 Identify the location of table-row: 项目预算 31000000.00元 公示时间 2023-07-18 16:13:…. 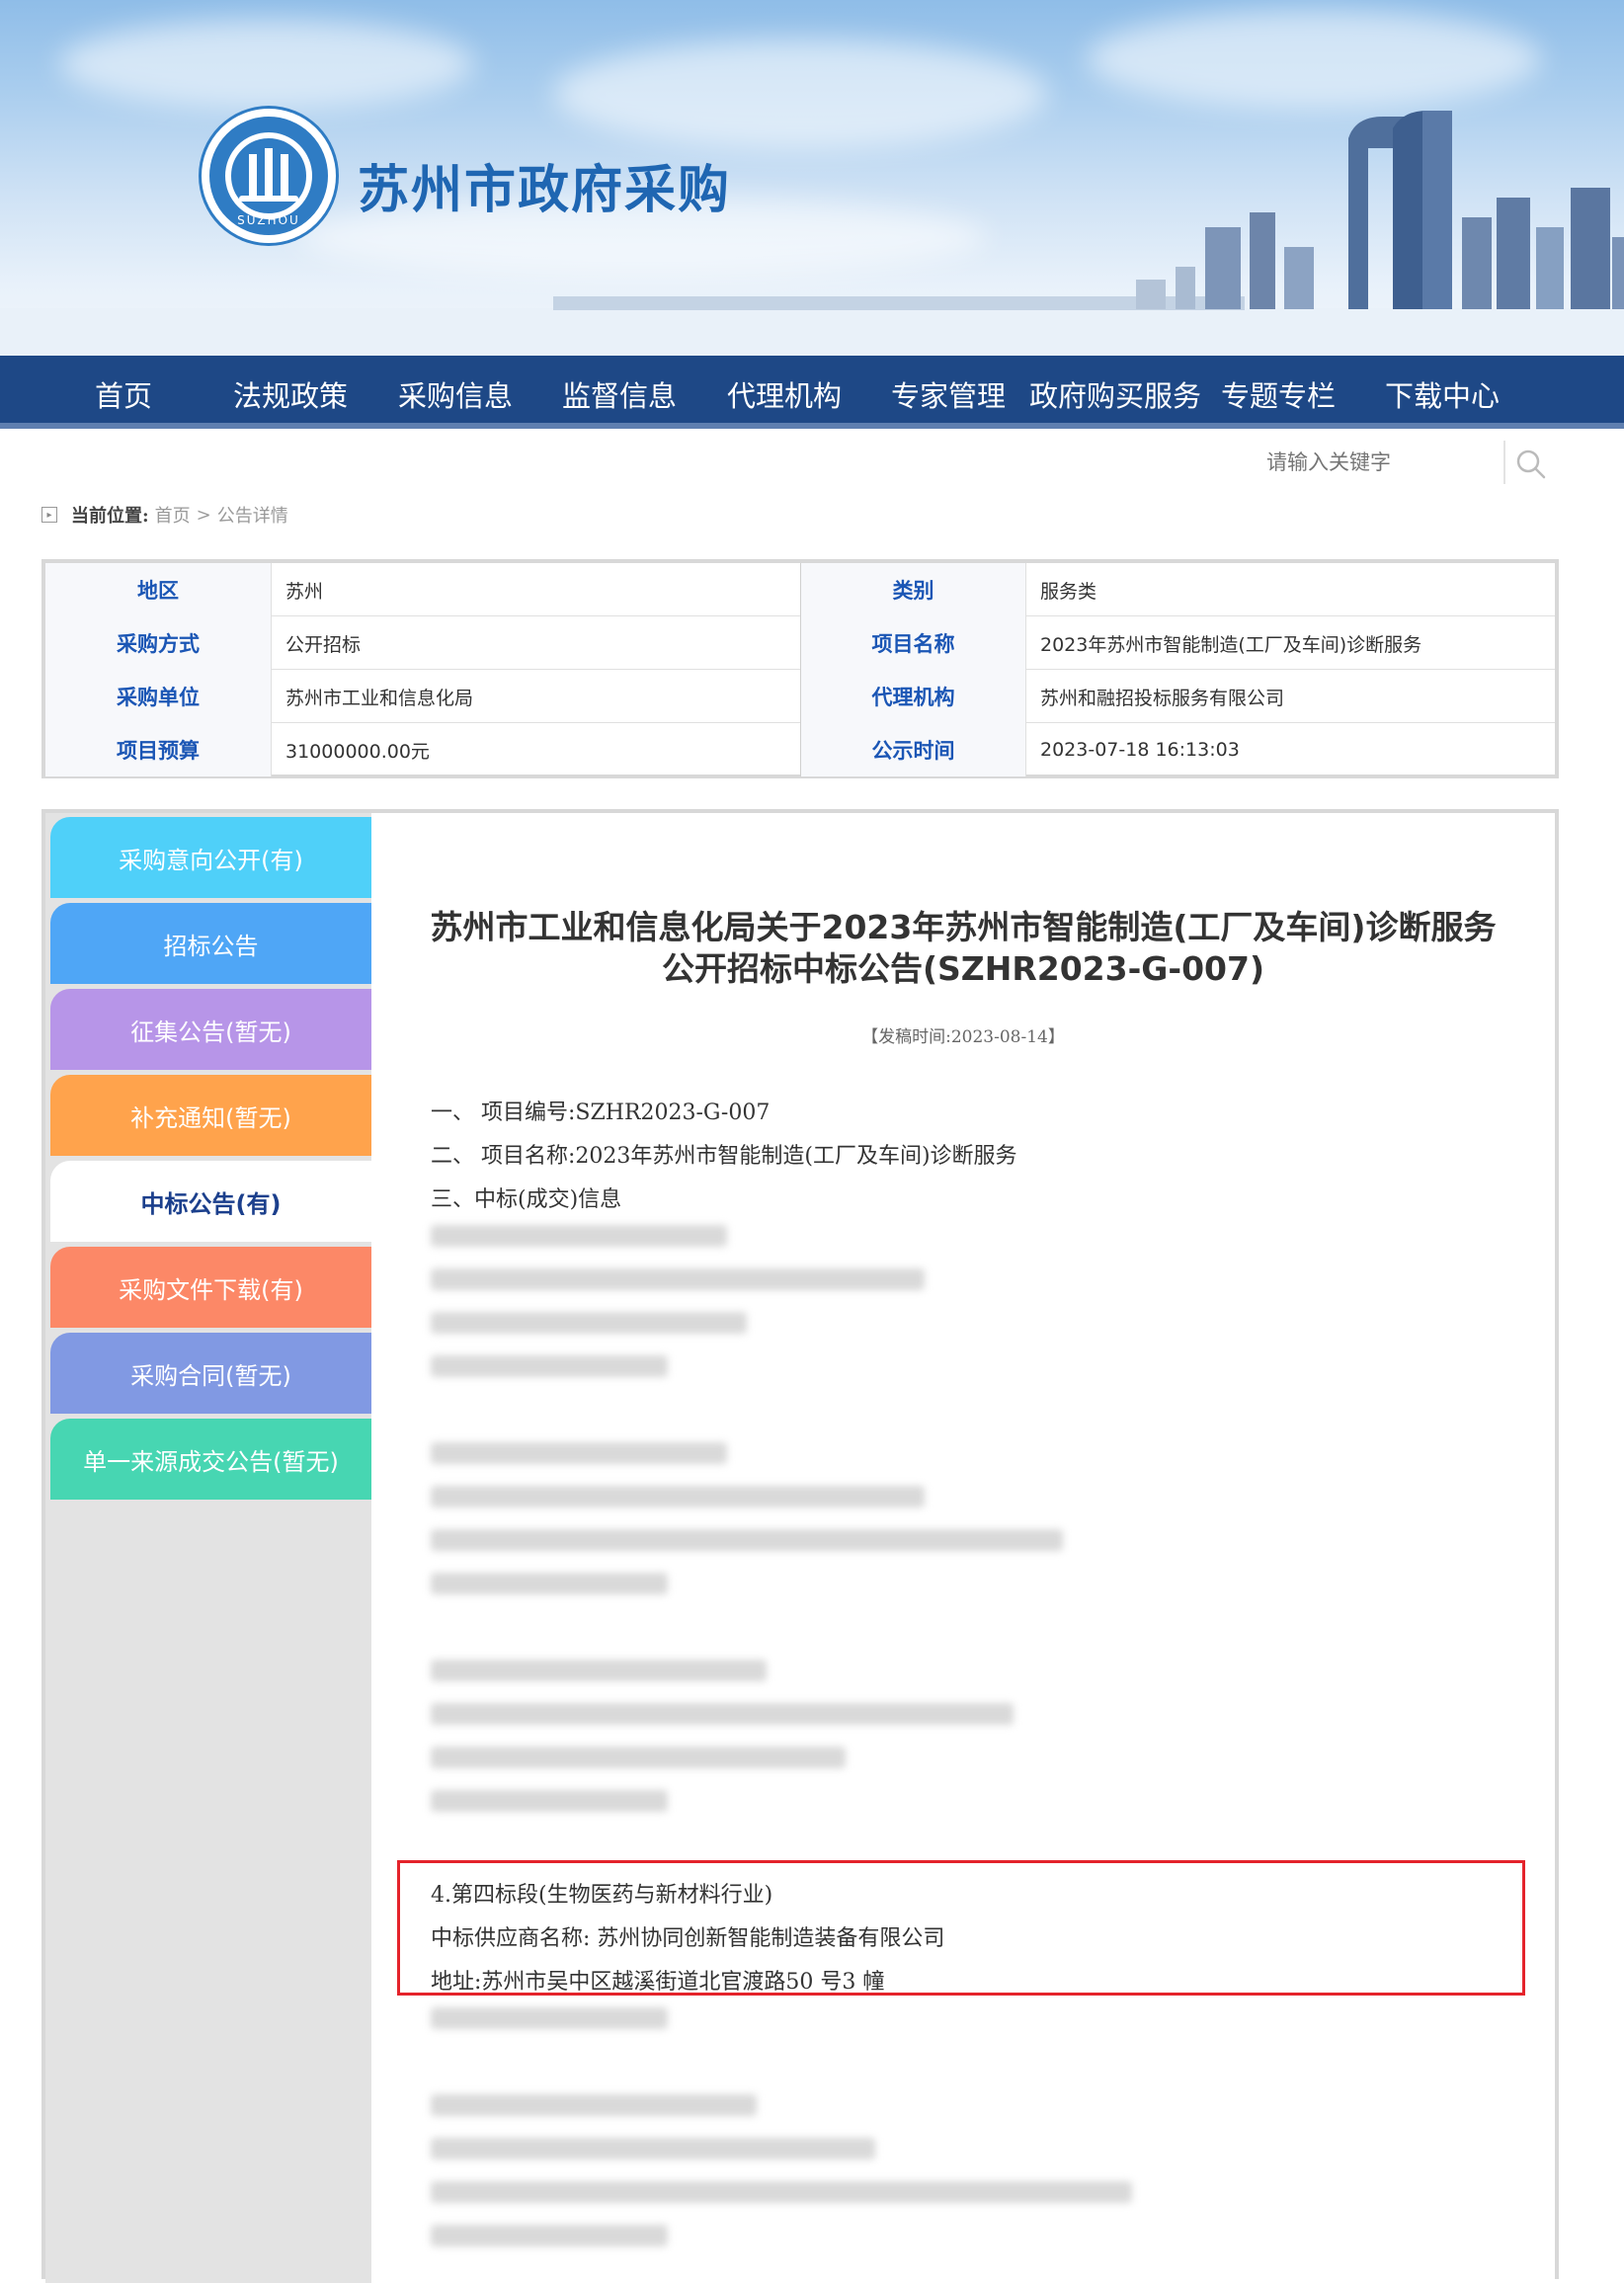
(800, 749).